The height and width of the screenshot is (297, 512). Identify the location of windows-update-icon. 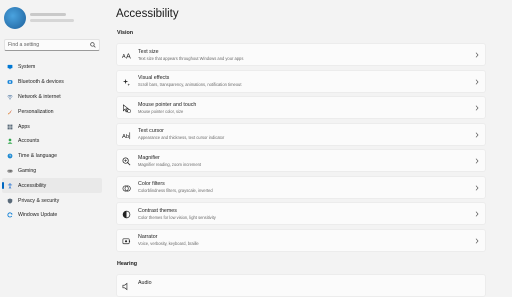
(10, 215).